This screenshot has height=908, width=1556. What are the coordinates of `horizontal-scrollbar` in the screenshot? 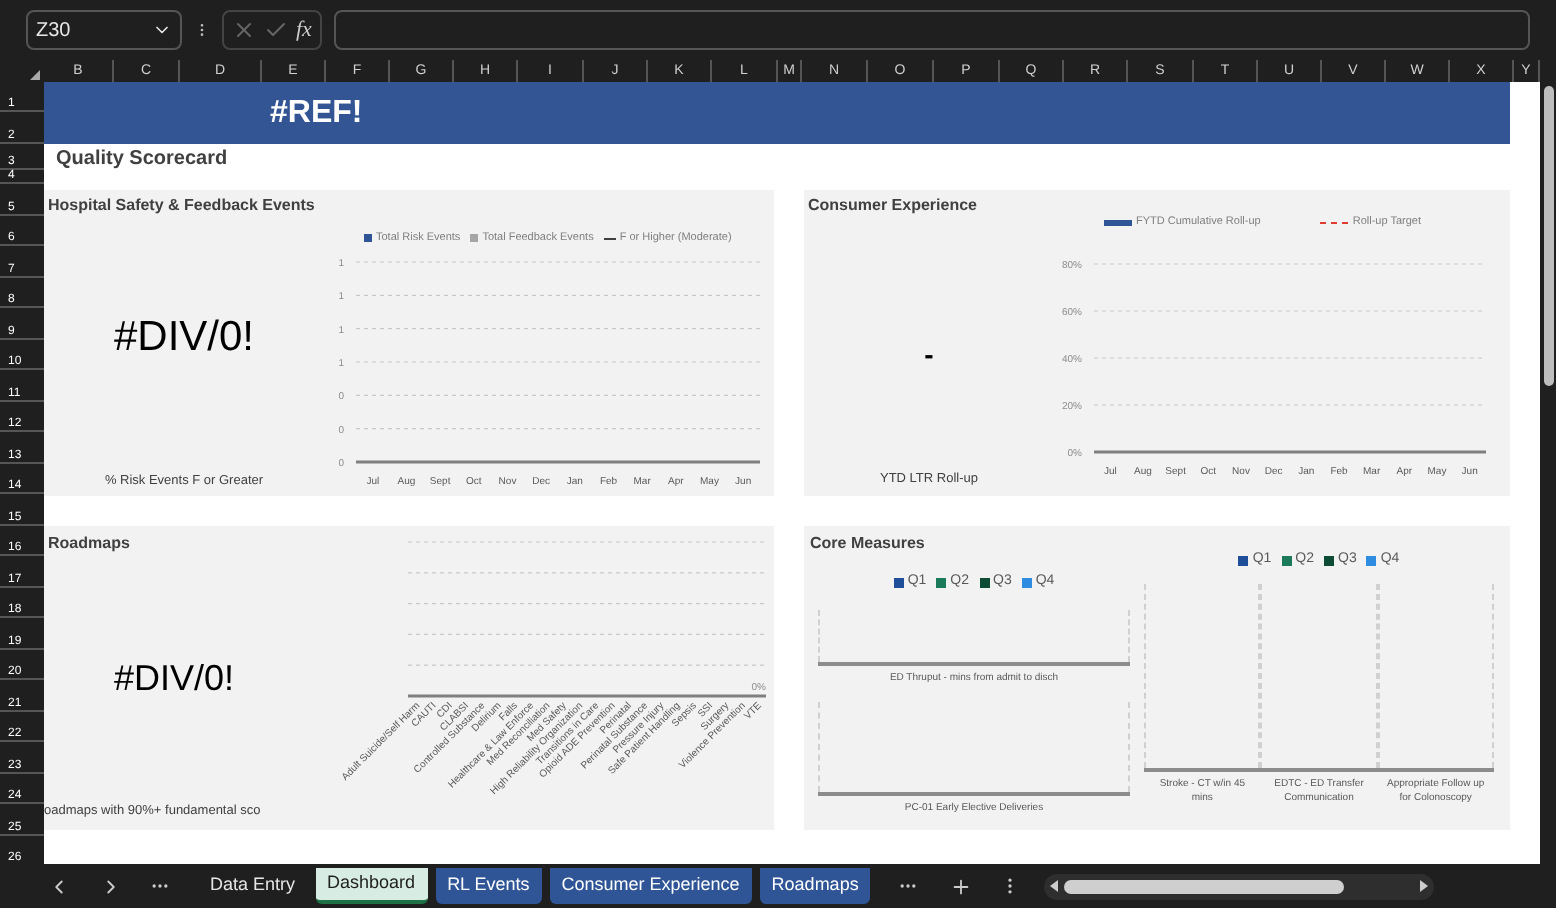 It's located at (1239, 886).